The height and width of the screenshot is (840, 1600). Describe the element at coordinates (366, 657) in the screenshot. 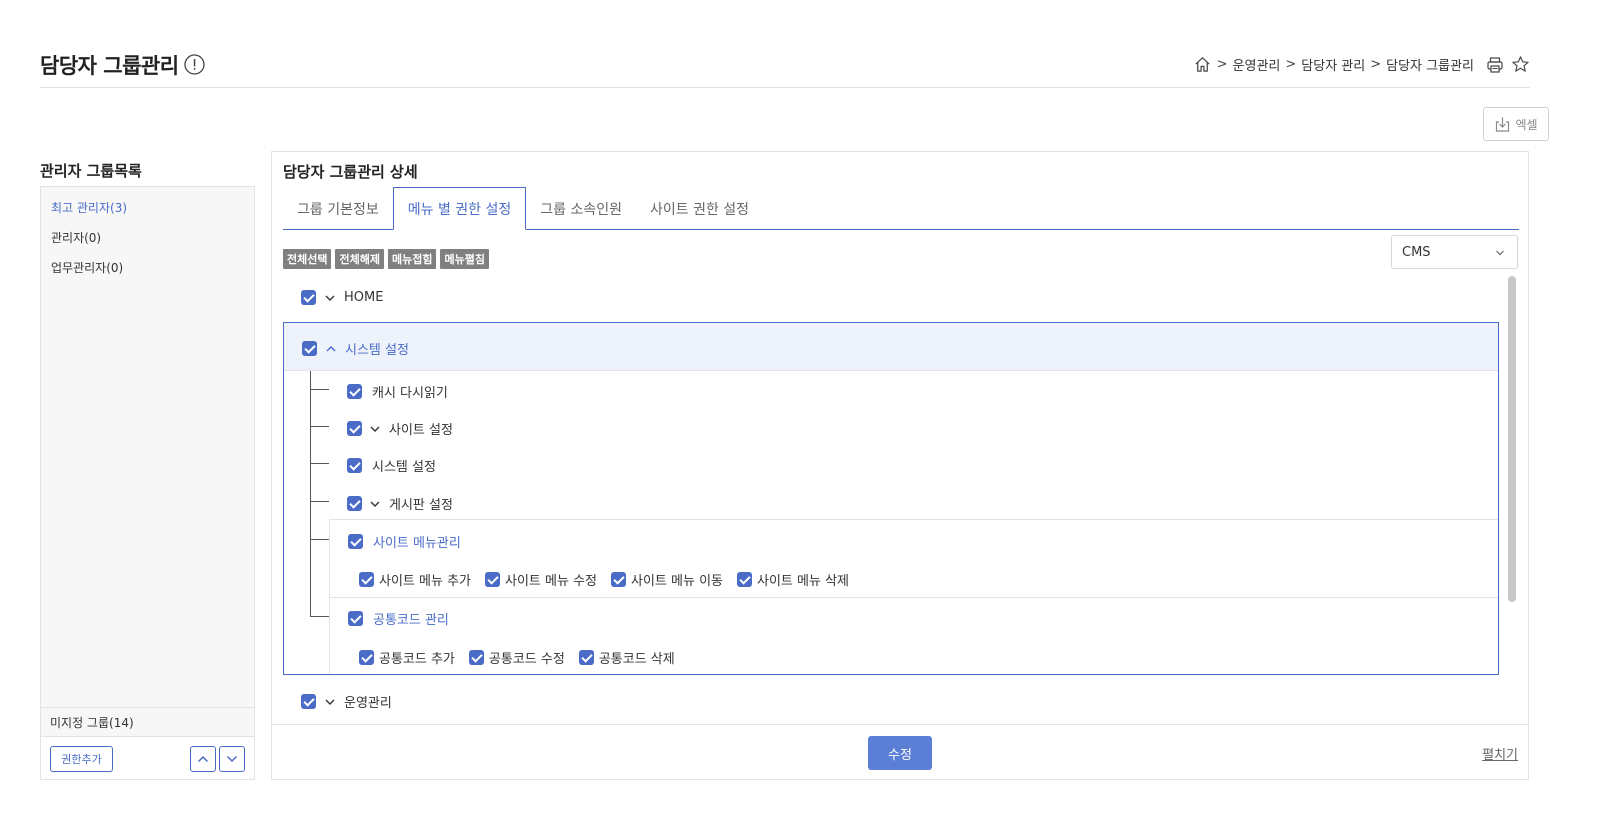

I see `checkbox-common-code-add` at that location.